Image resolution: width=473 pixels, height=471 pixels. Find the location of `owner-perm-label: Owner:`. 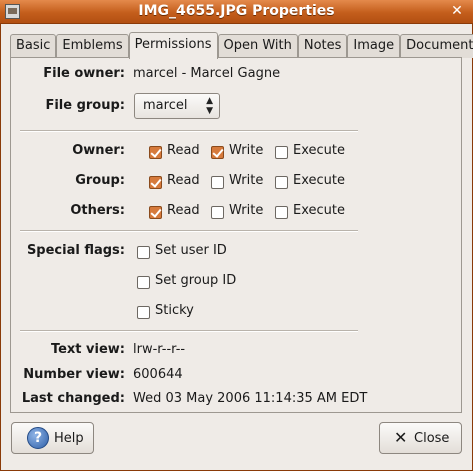

owner-perm-label: Owner: is located at coordinates (98, 150).